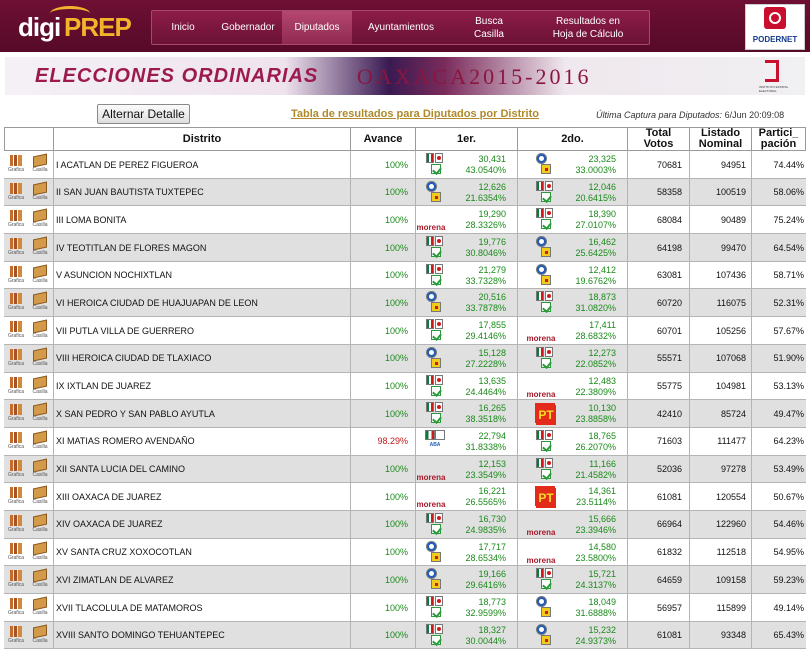  Describe the element at coordinates (545, 496) in the screenshot. I see `second-party-logo: PT` at that location.